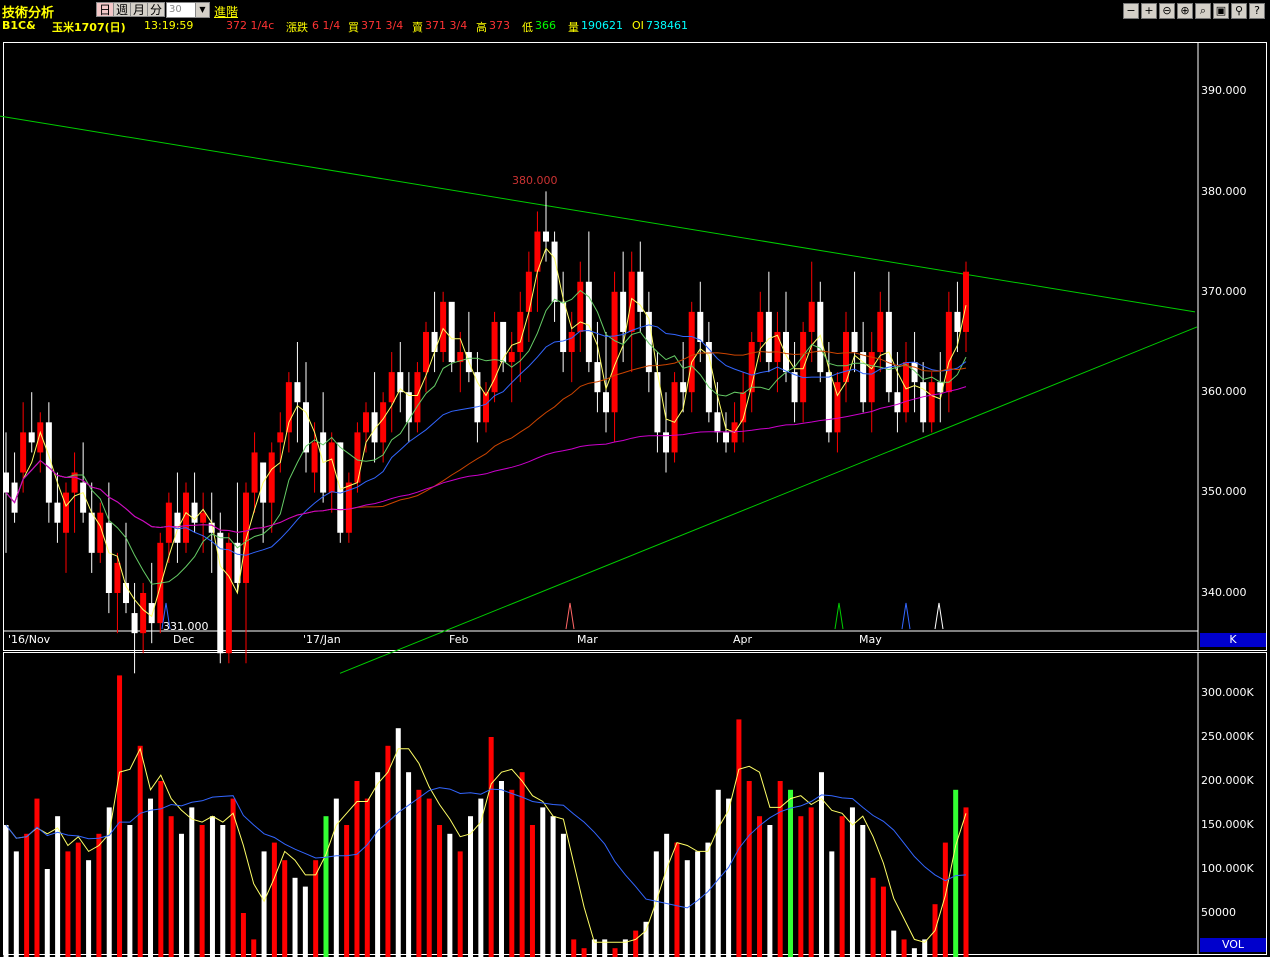 The image size is (1270, 957). I want to click on date-axis-label: May, so click(870, 639).